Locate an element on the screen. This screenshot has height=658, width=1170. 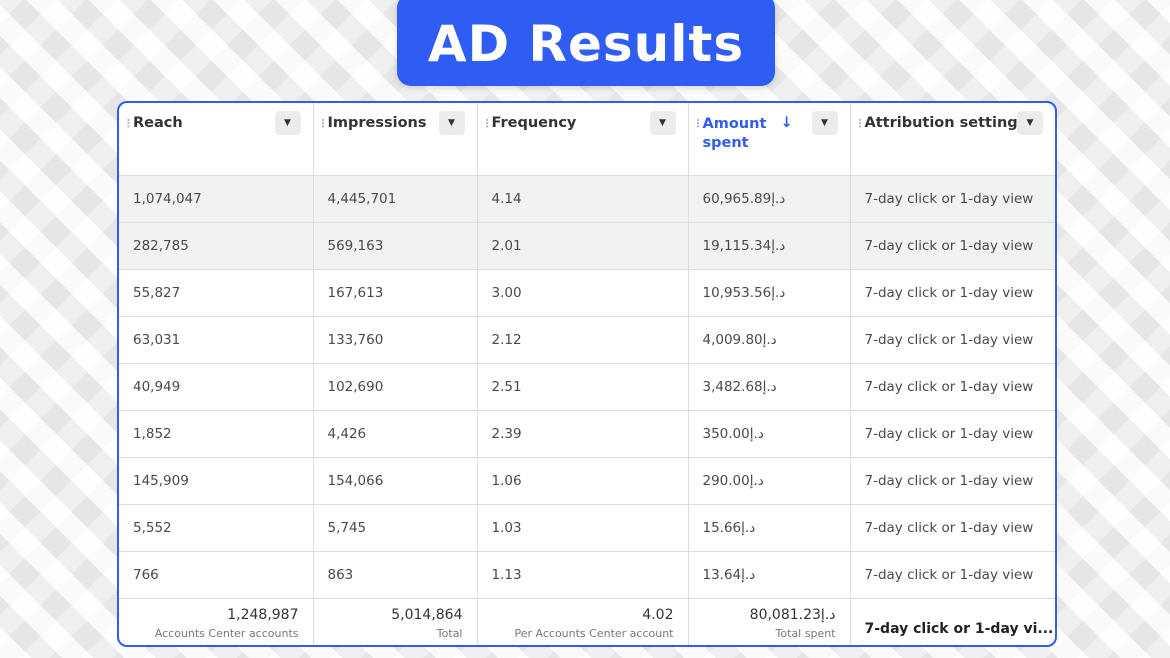
column-label: Impressions is located at coordinates (377, 123).